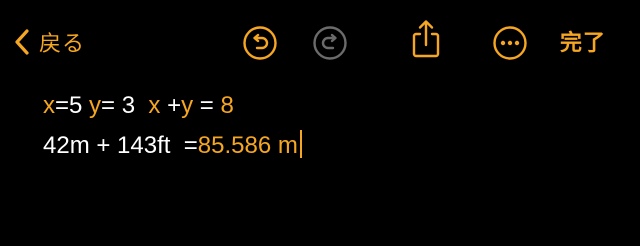  I want to click on math-result-1: 8, so click(227, 105).